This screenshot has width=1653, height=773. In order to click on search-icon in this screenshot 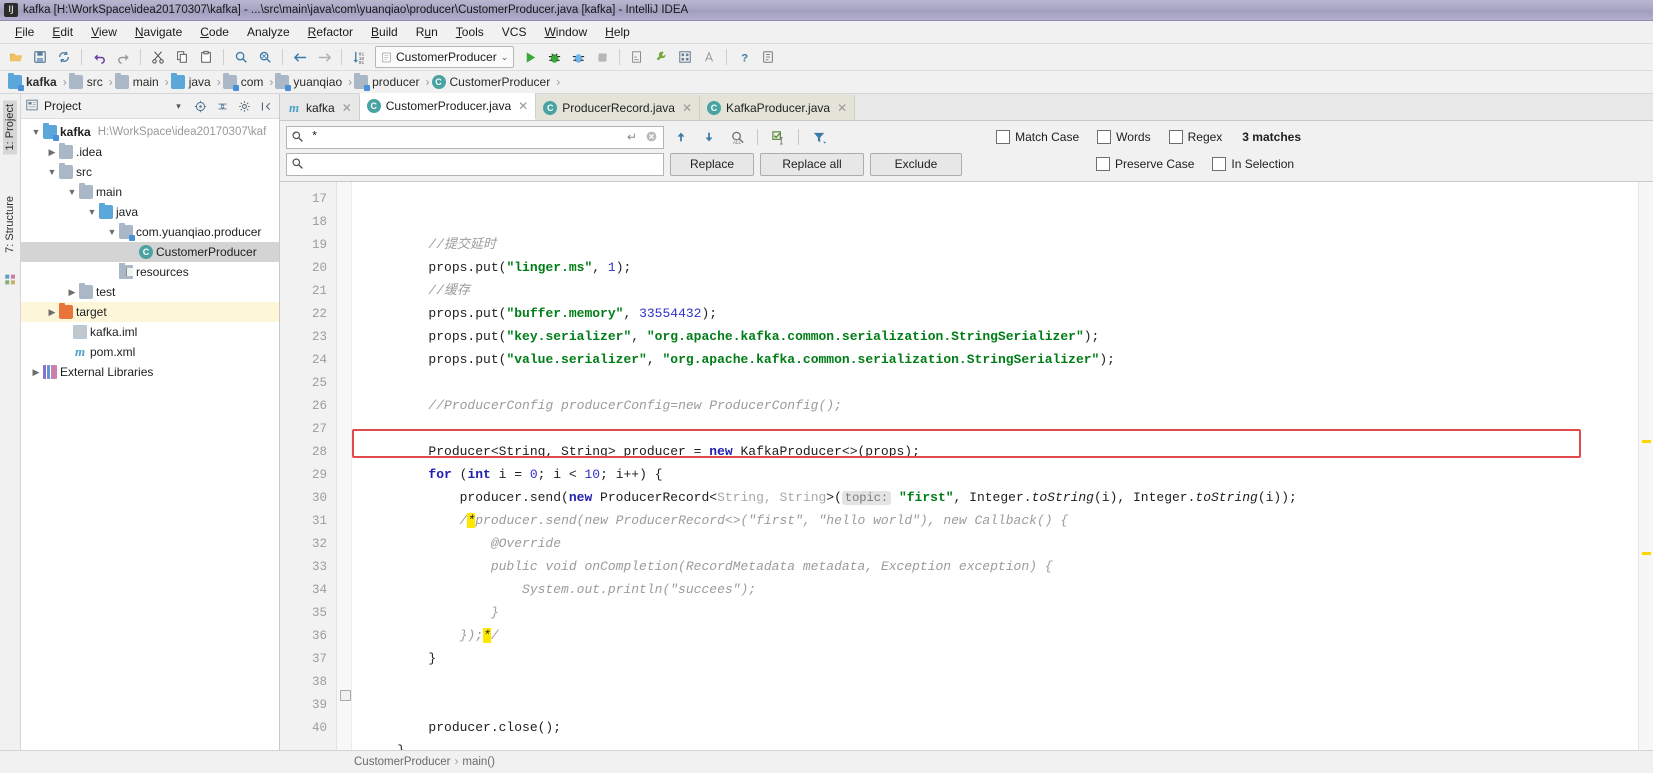, I will do `click(298, 137)`.